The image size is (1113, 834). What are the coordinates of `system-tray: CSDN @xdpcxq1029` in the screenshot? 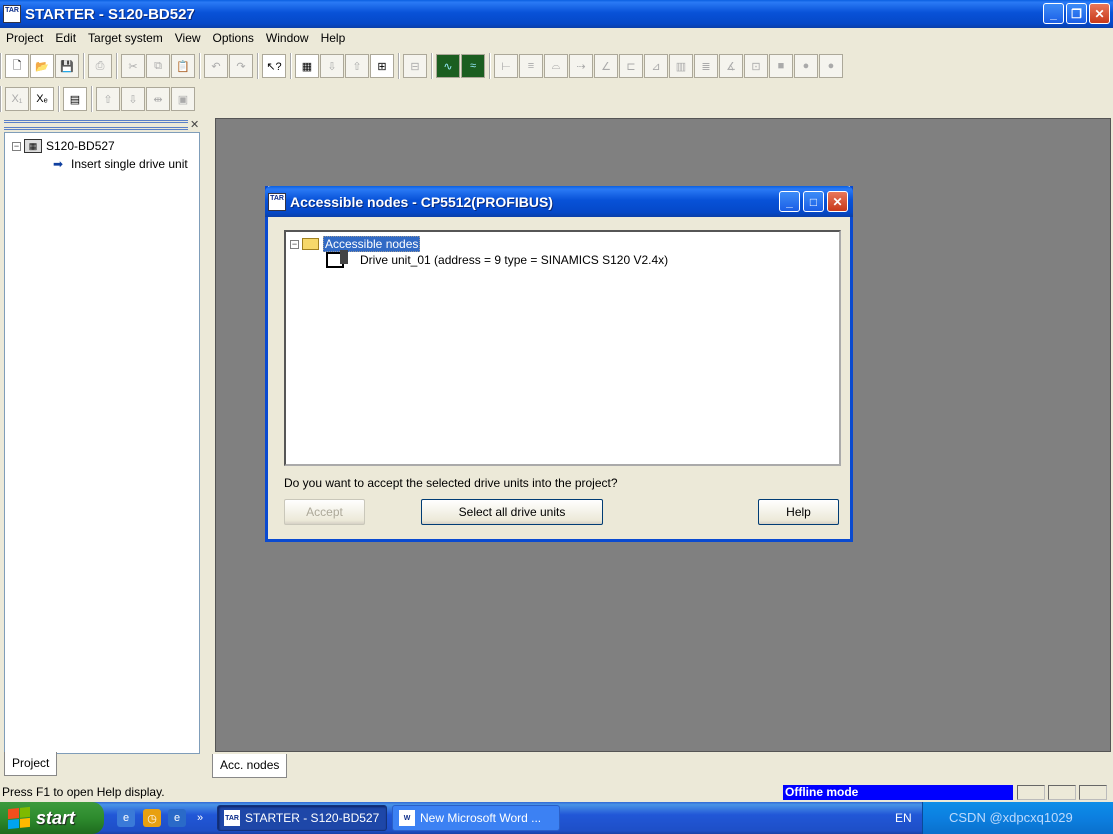 It's located at (1017, 818).